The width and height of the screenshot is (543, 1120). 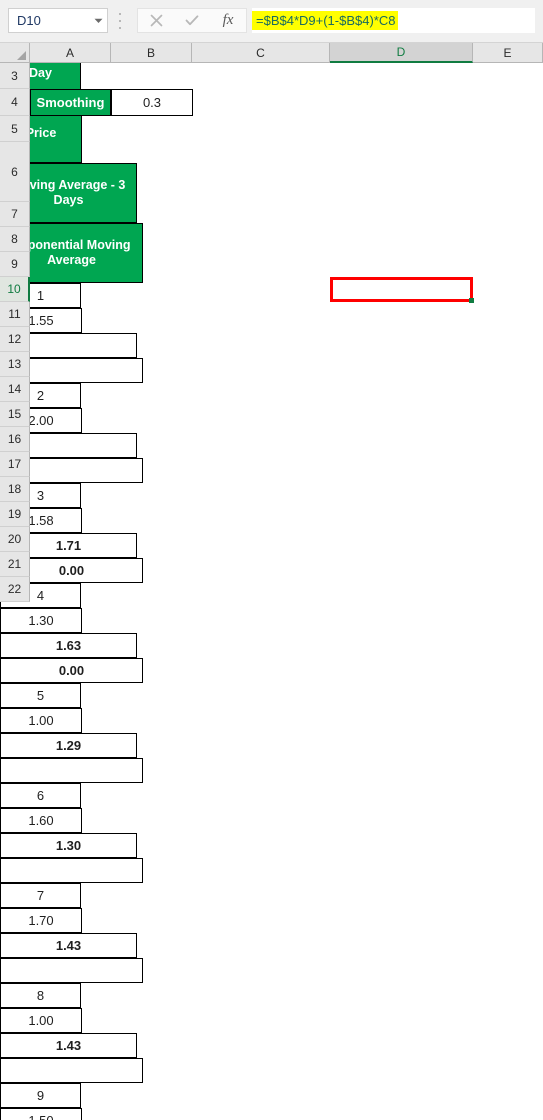 What do you see at coordinates (15, 102) in the screenshot?
I see `row-header-4: 4` at bounding box center [15, 102].